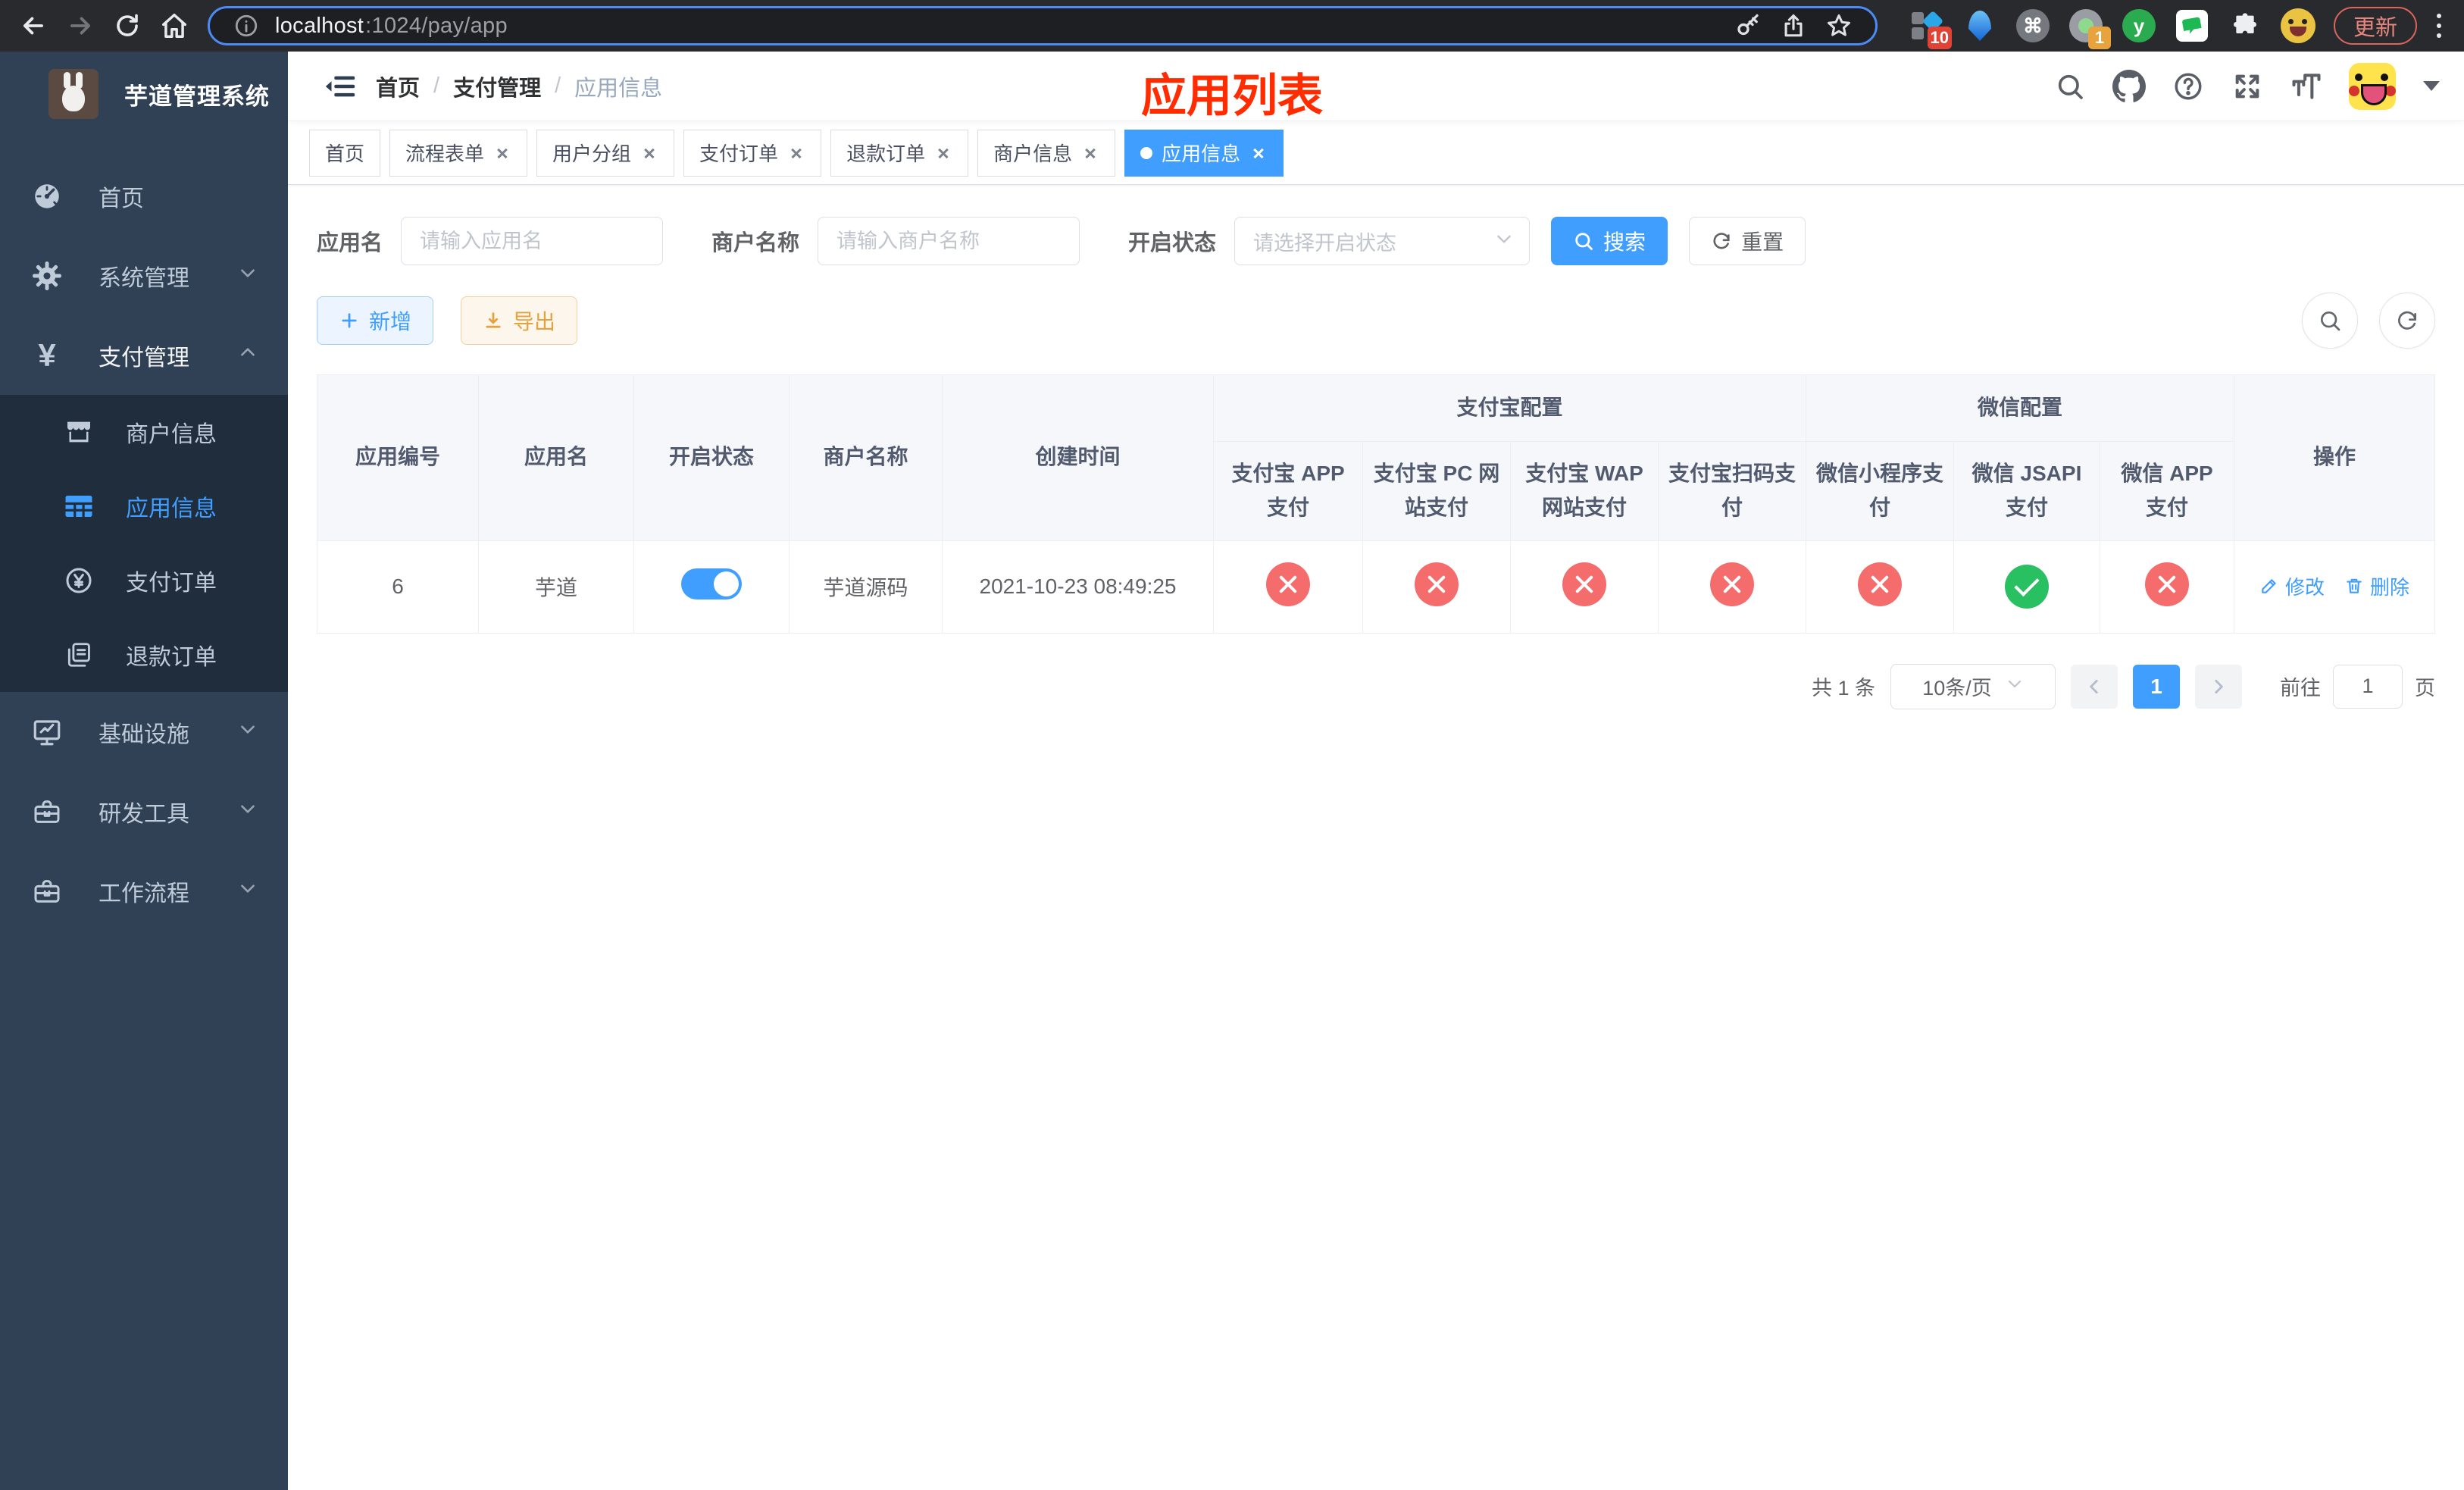  What do you see at coordinates (1793, 26) in the screenshot?
I see `share-icon` at bounding box center [1793, 26].